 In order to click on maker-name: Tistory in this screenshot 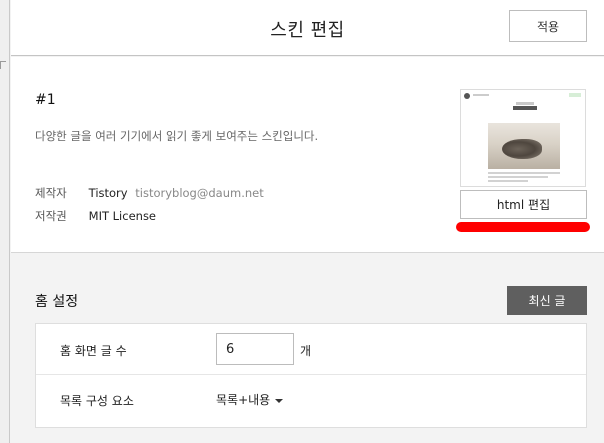, I will do `click(108, 193)`.